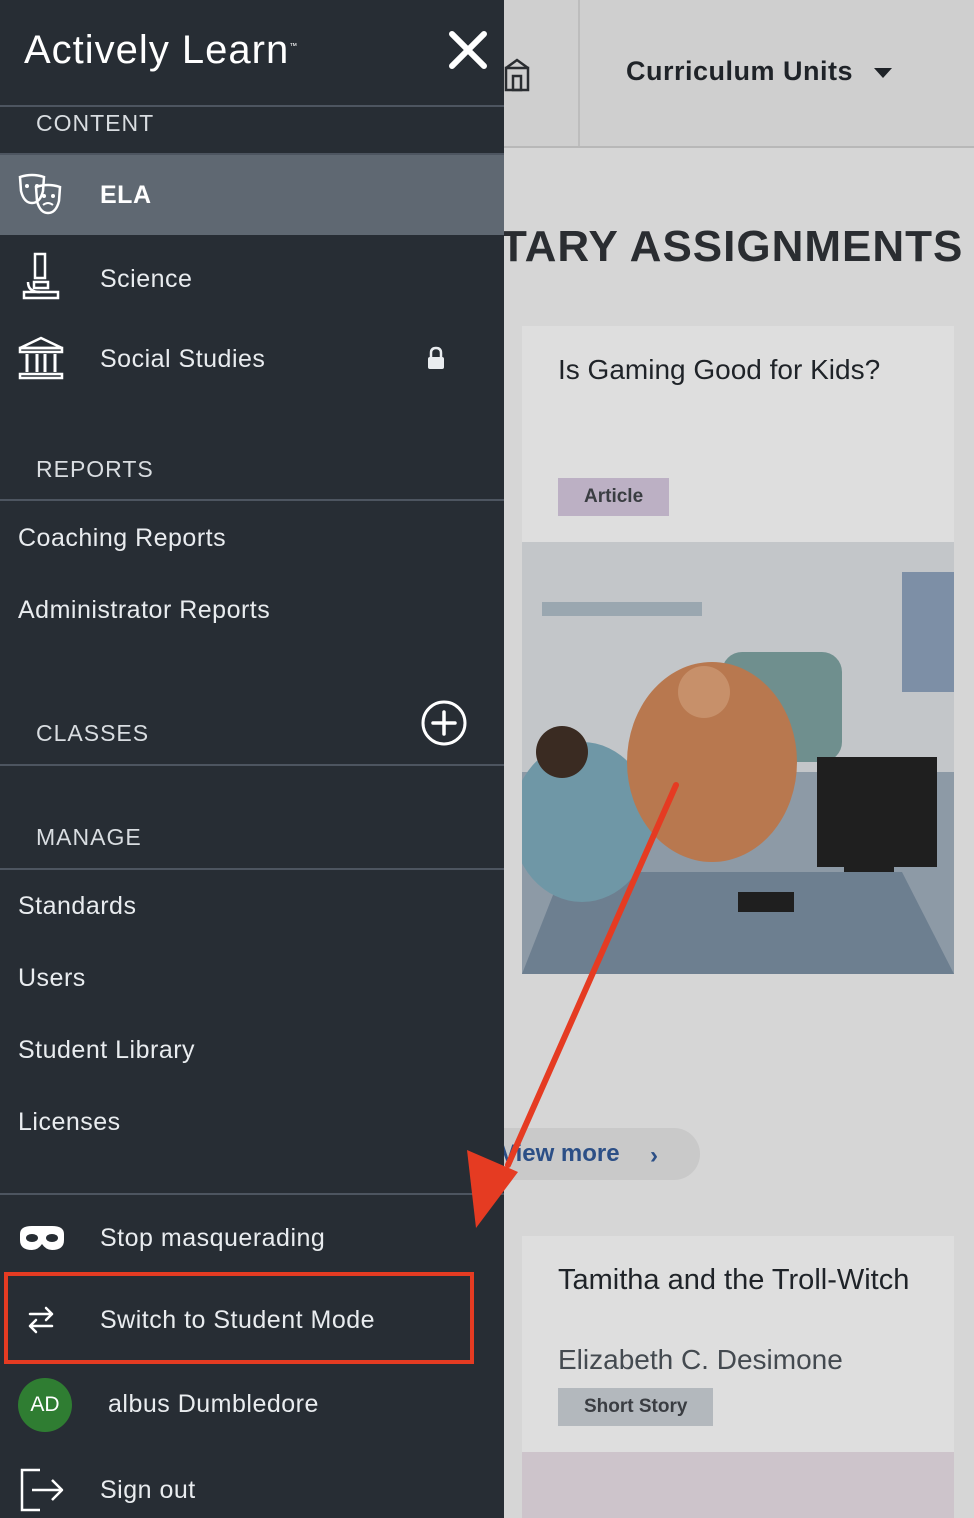 The image size is (974, 1518). What do you see at coordinates (213, 1404) in the screenshot?
I see `user-name: albus Dumbledore` at bounding box center [213, 1404].